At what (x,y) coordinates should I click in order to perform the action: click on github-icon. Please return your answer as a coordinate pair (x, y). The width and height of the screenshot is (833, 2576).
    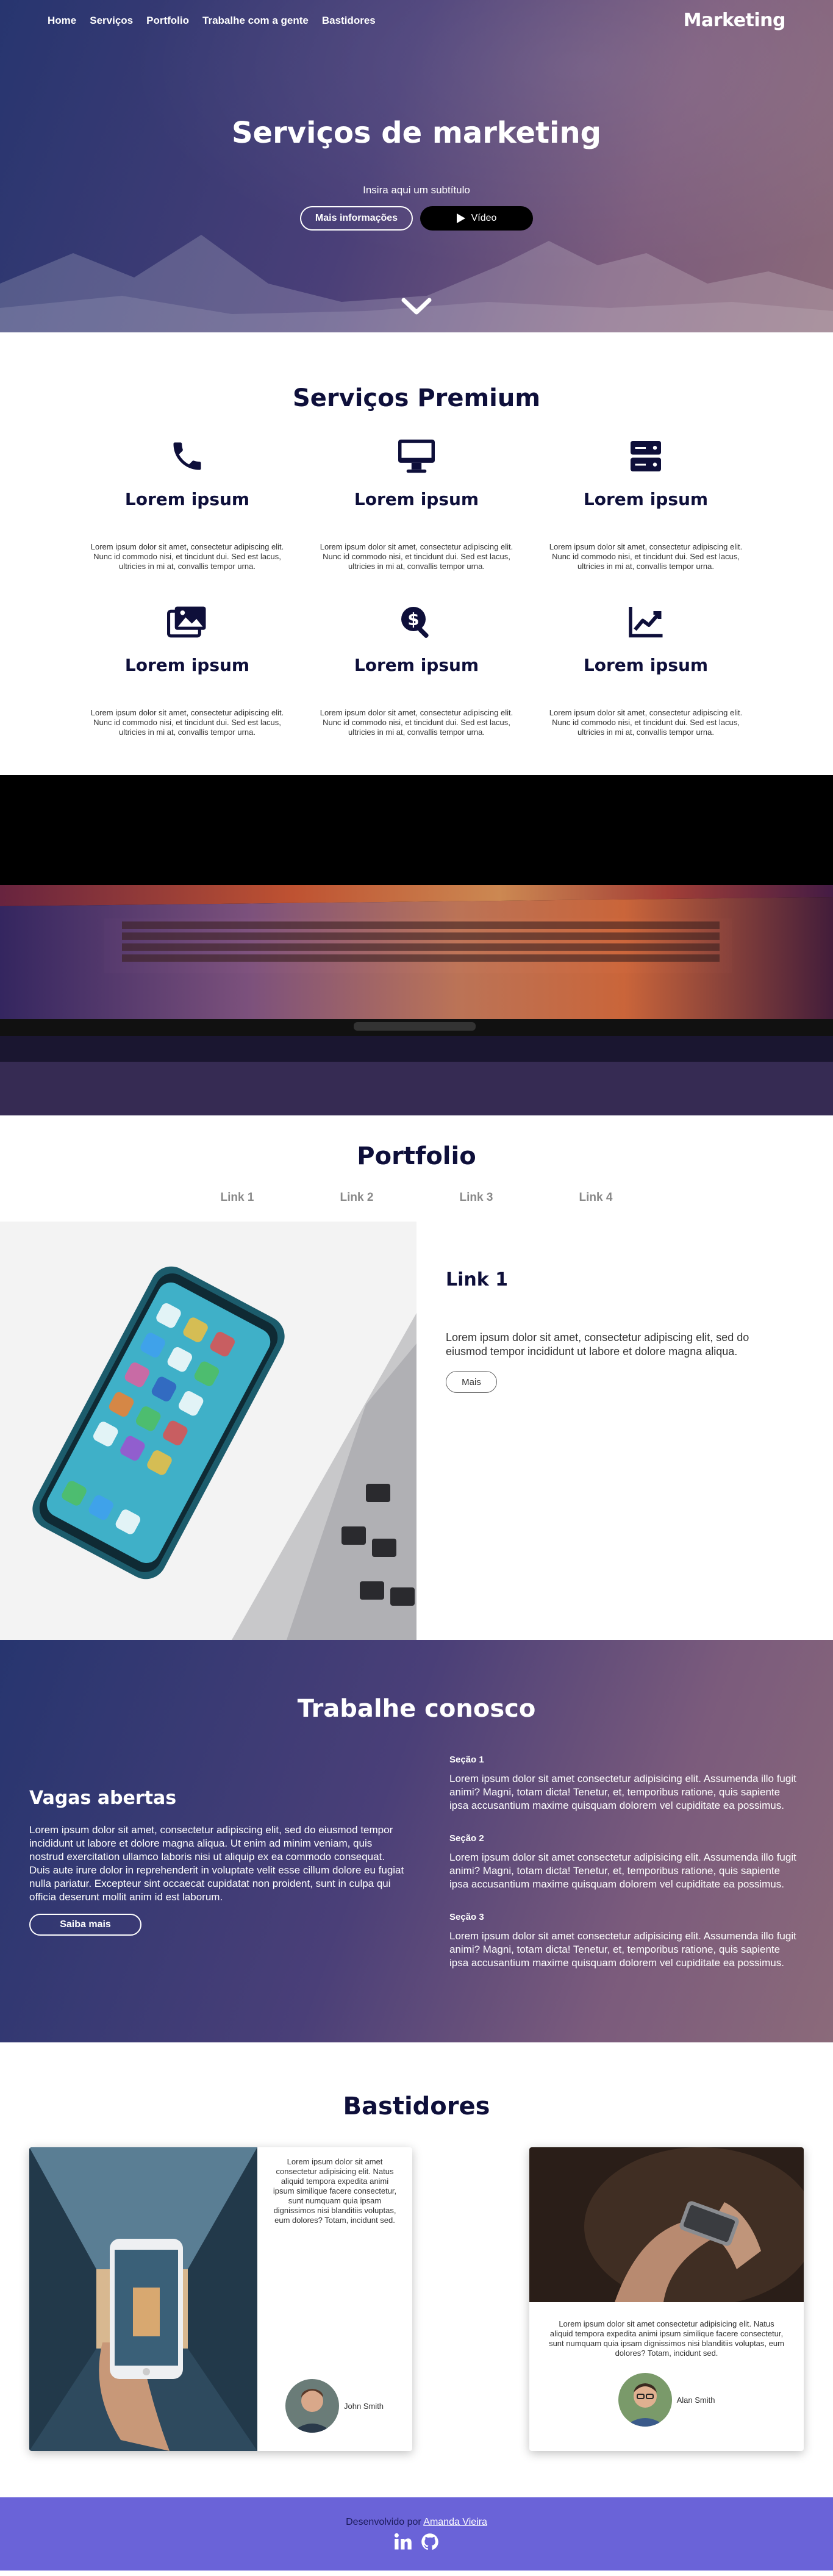
    Looking at the image, I should click on (430, 2542).